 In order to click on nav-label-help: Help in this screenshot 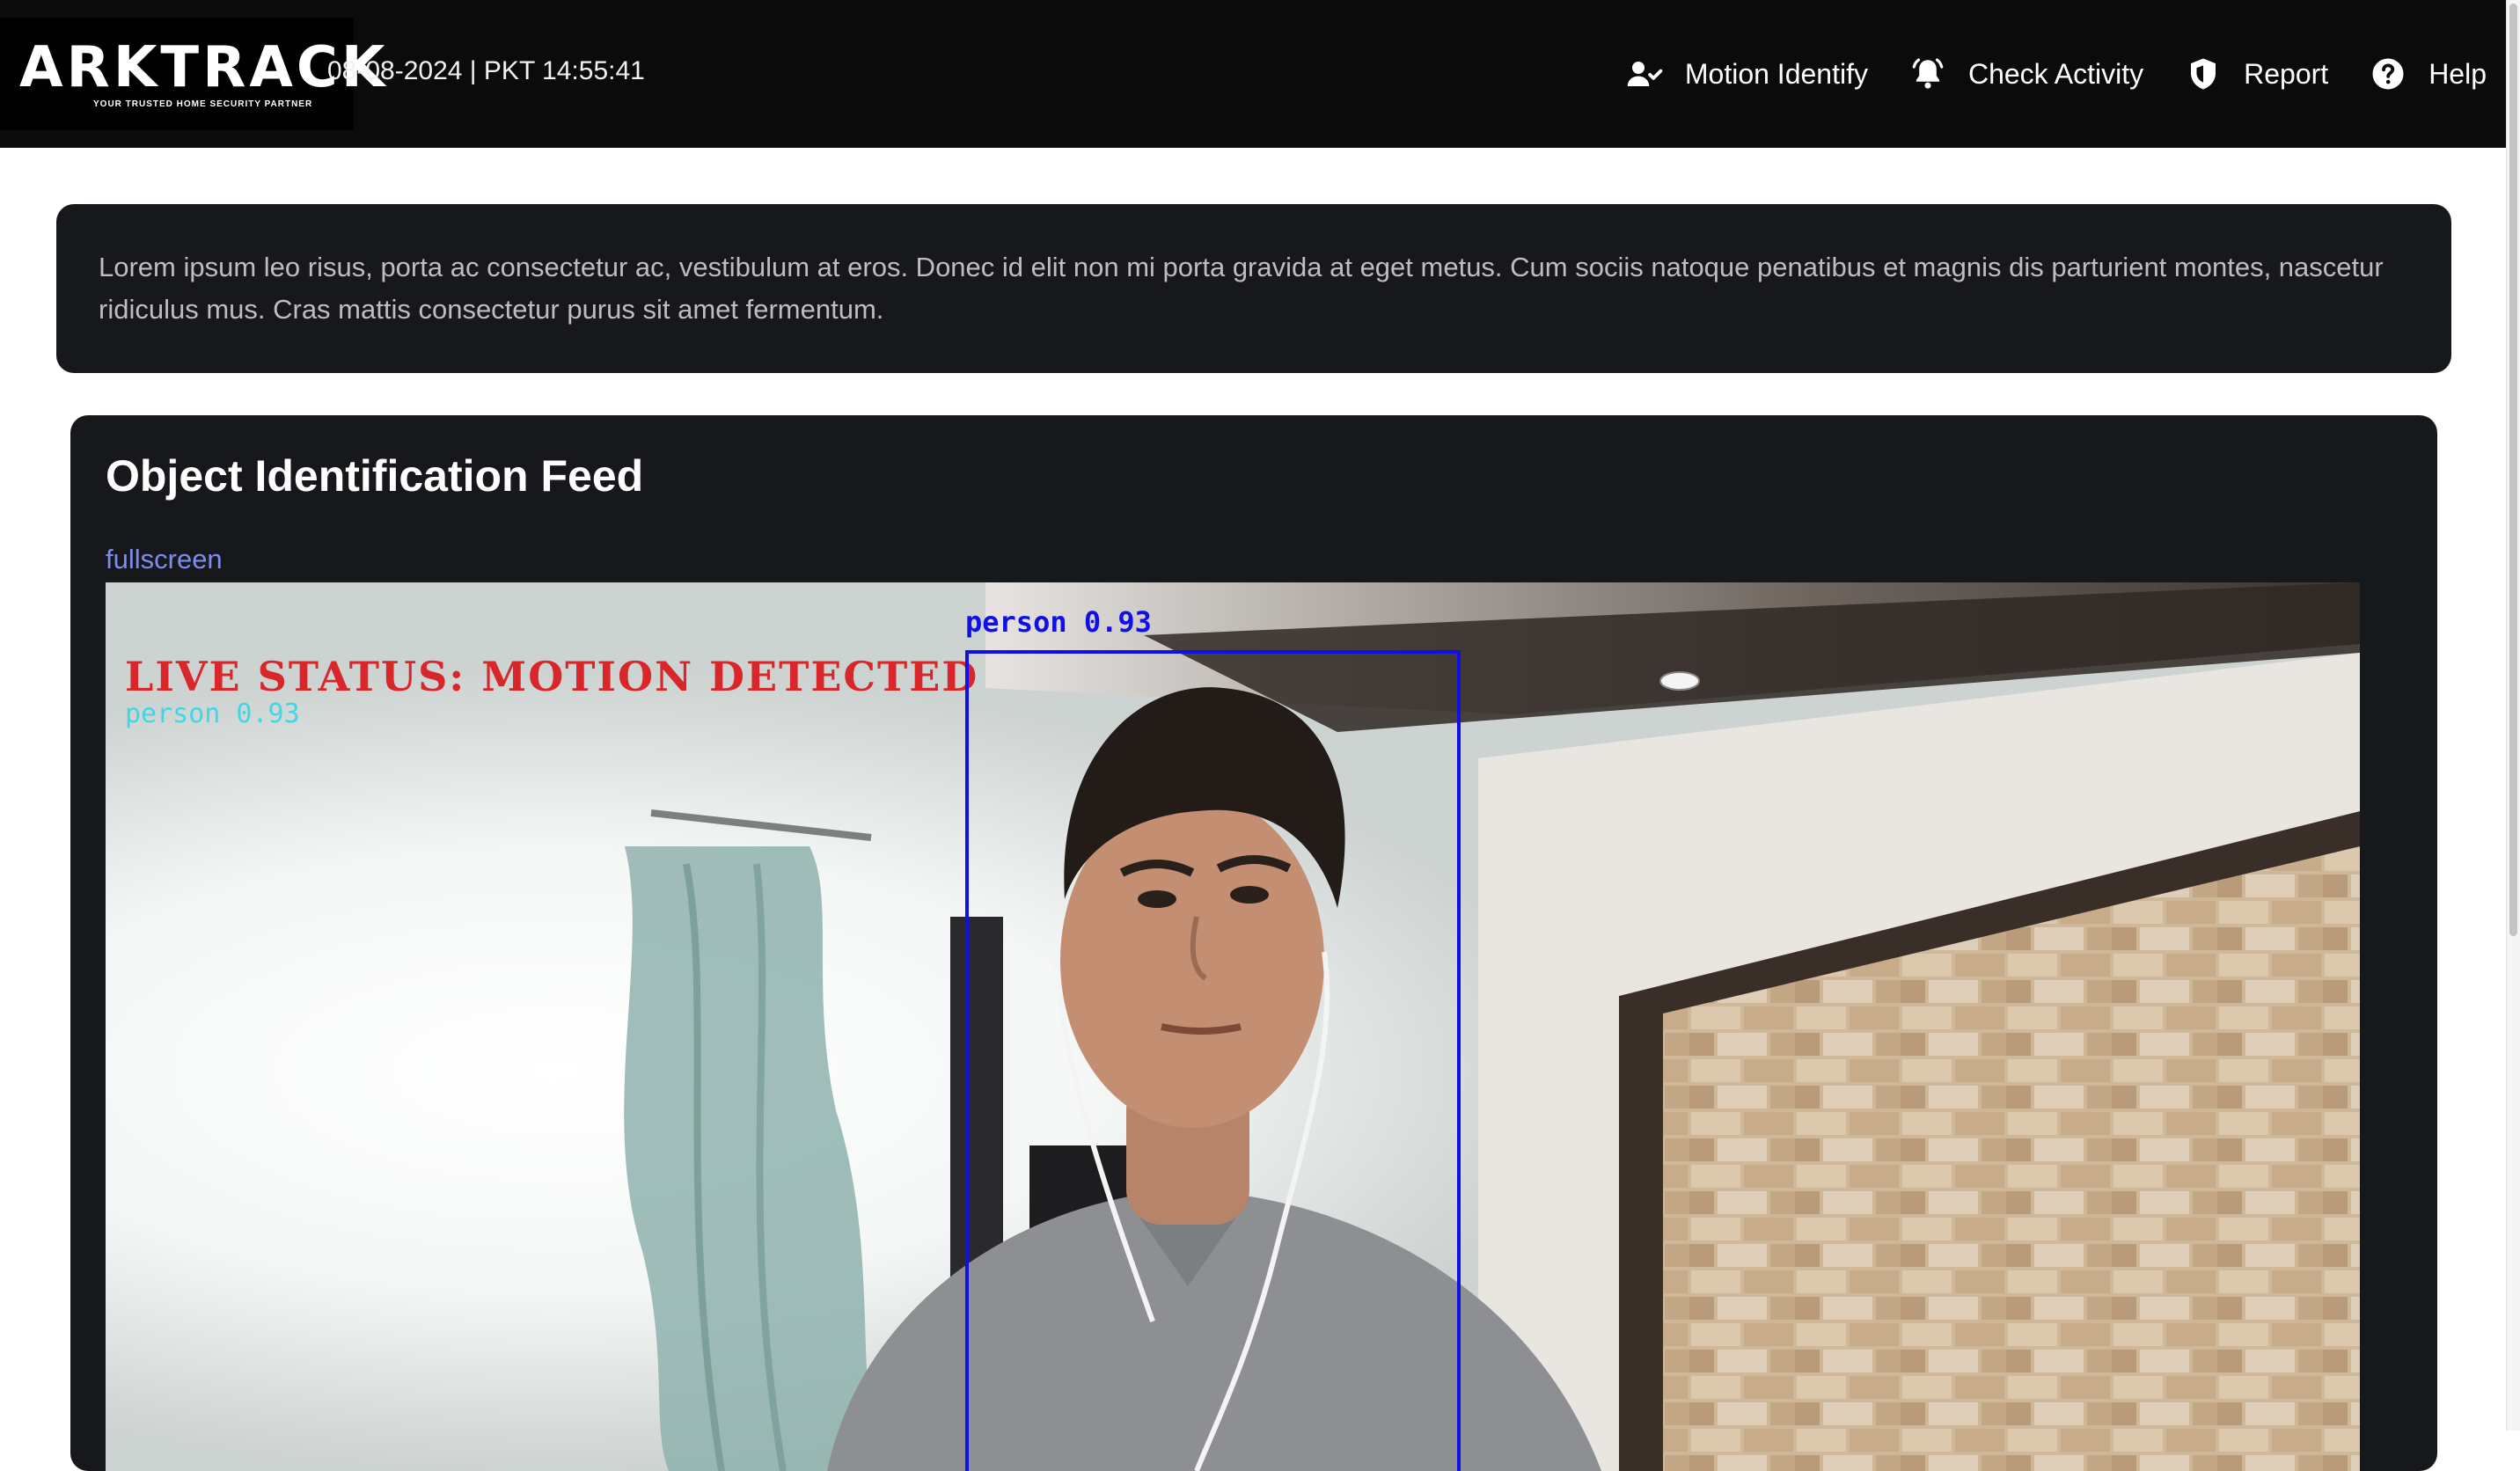, I will do `click(2457, 74)`.